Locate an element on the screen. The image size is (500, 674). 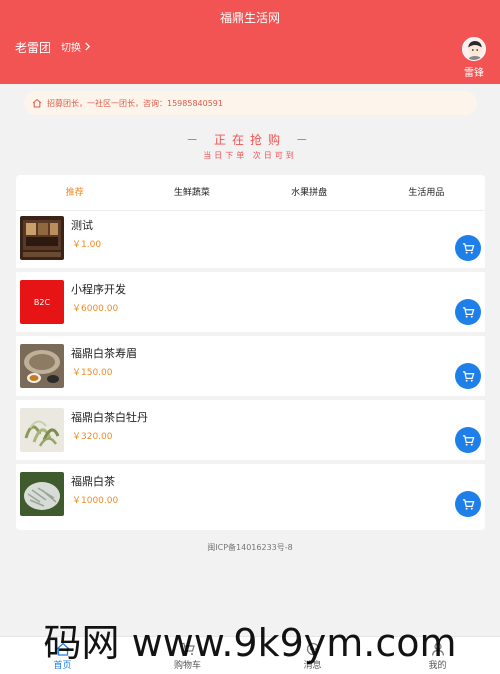
product-name: 福鼎白茶白牡丹 is located at coordinates (109, 417).